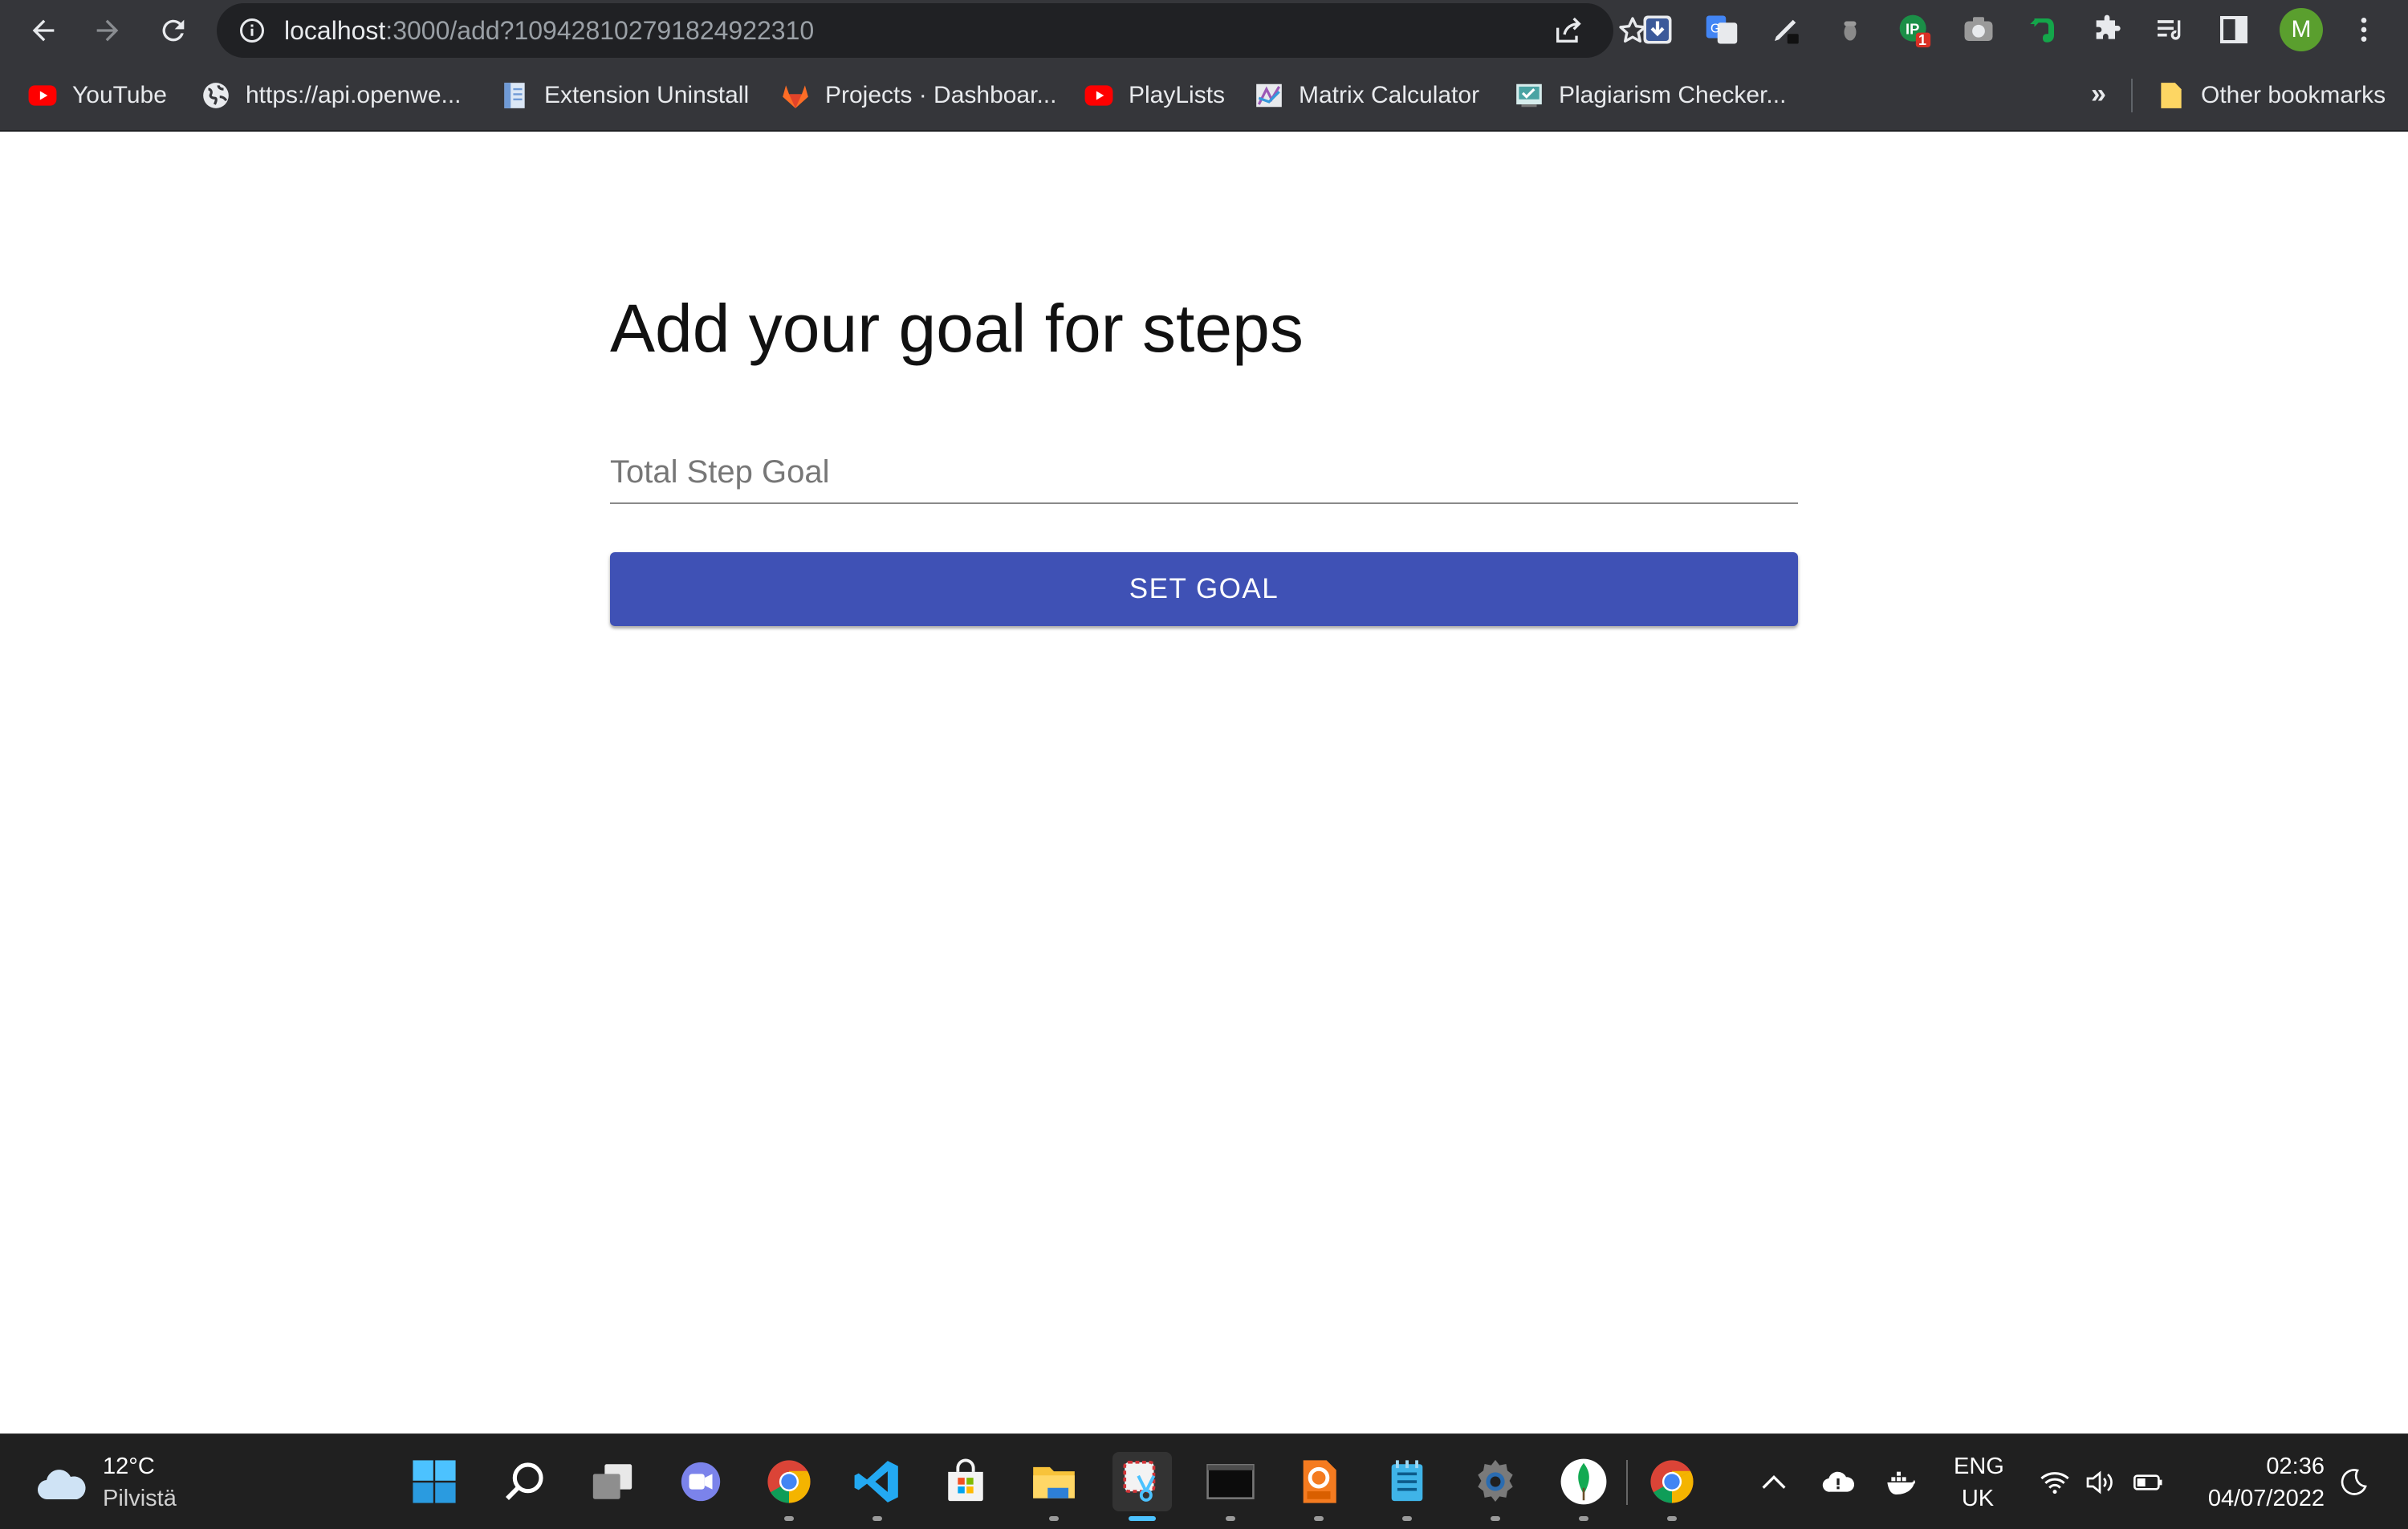  I want to click on reading-list-icon, so click(2169, 30).